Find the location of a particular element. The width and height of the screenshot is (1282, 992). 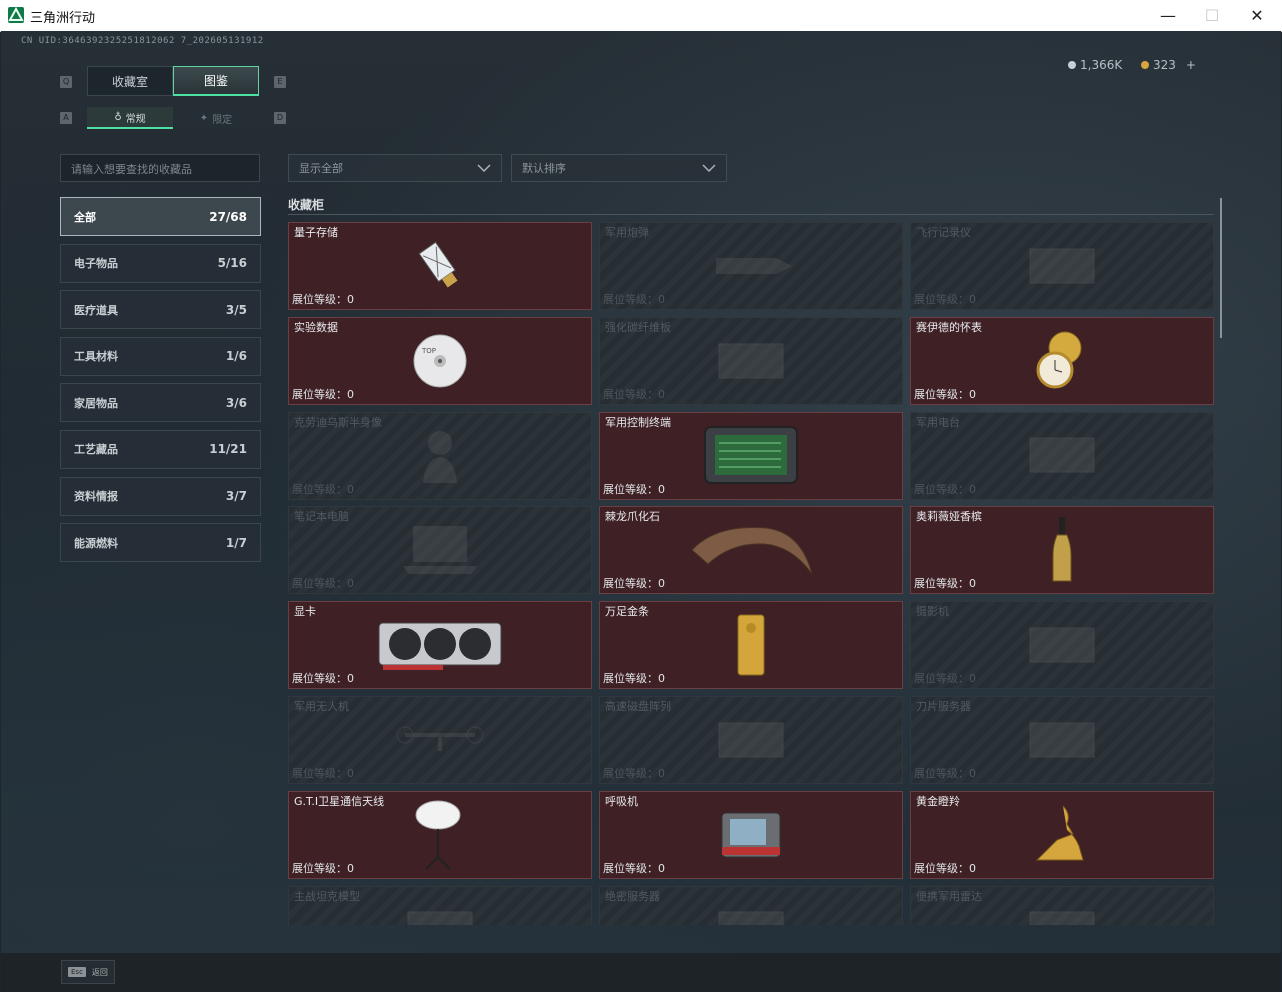

collection-item-card: 军用无人机 展位等级：0 is located at coordinates (440, 740).